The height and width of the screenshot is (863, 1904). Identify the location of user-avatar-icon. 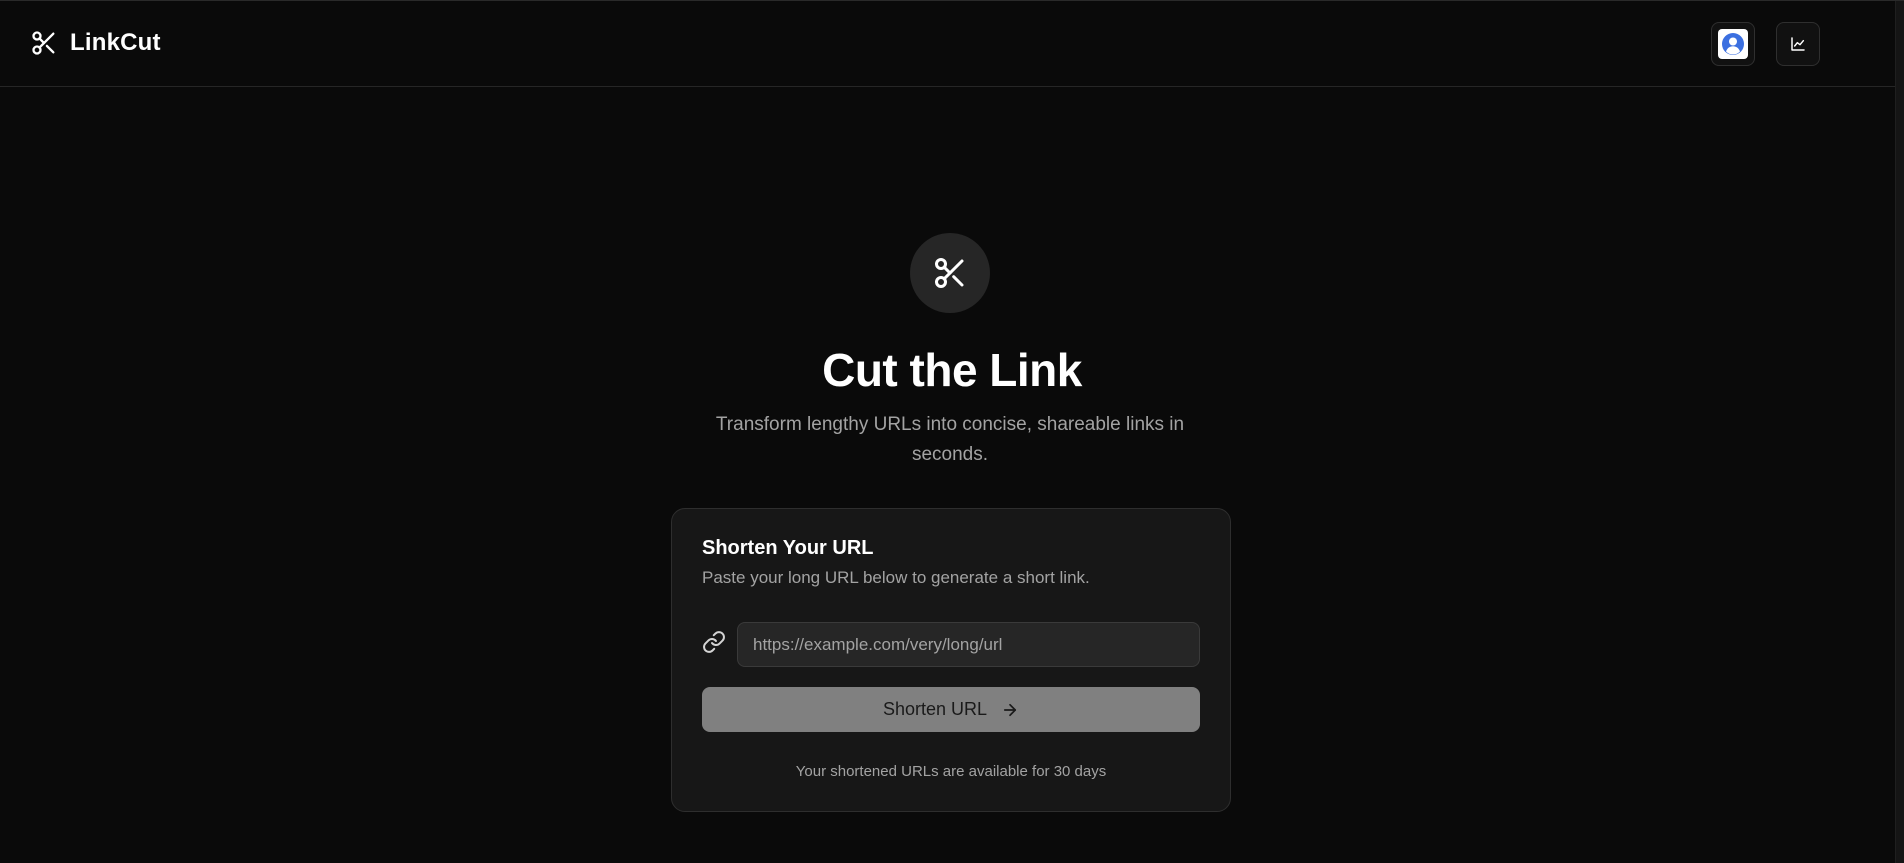
(1733, 44).